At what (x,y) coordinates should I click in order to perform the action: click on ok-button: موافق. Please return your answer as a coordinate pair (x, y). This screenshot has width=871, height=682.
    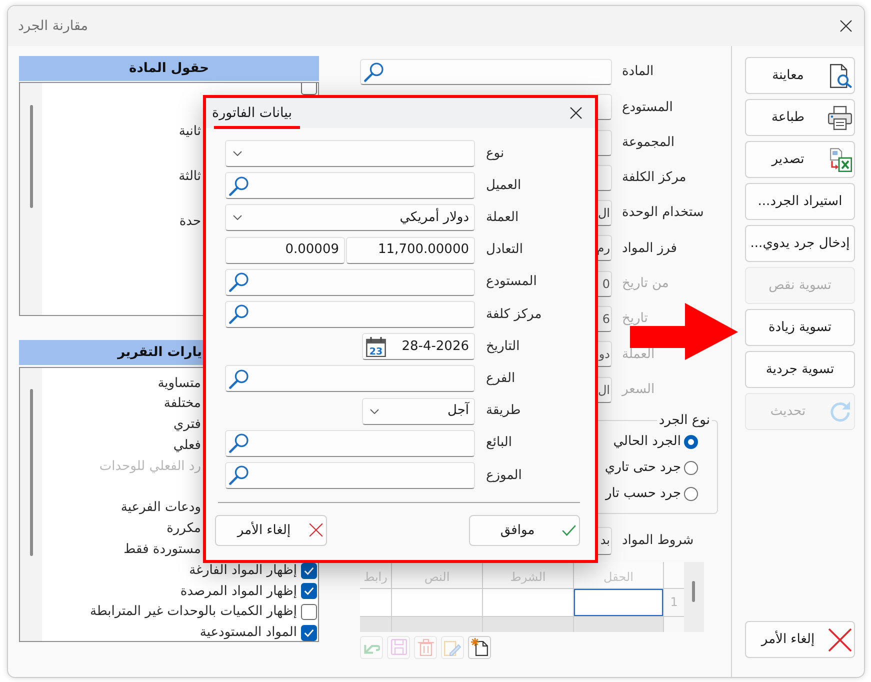
    Looking at the image, I should click on (524, 530).